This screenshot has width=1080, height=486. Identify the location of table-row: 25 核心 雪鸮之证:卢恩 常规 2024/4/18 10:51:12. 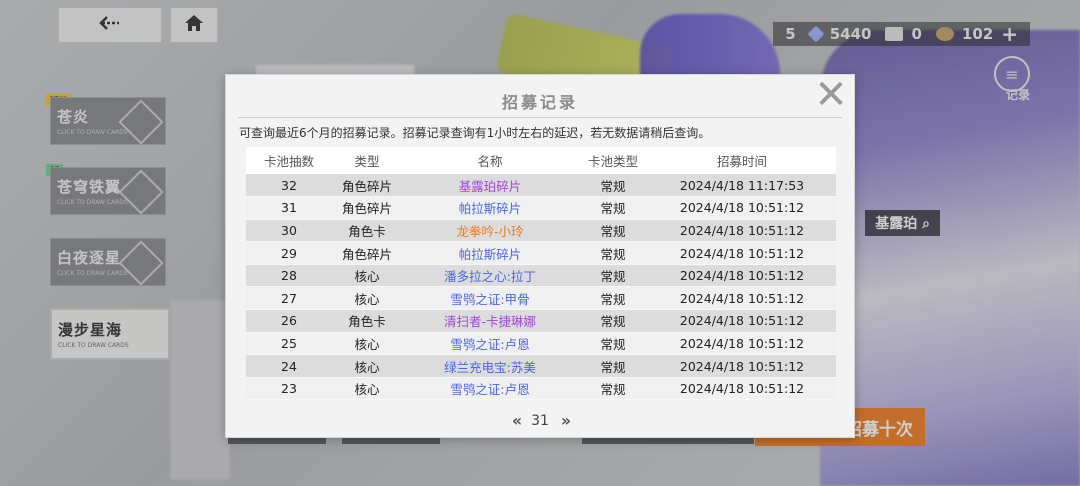
(541, 343).